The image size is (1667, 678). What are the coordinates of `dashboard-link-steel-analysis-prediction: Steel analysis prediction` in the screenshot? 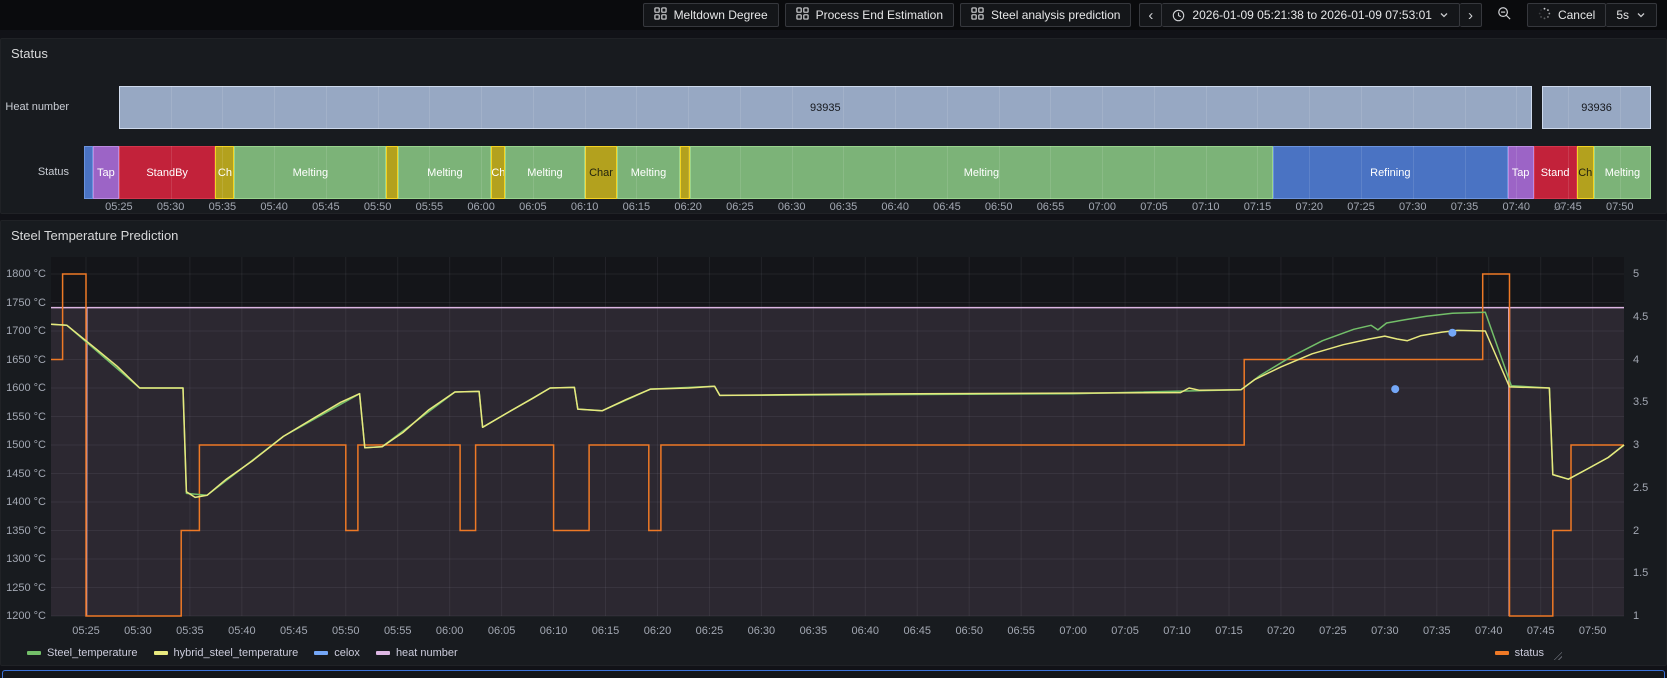 It's located at (1046, 15).